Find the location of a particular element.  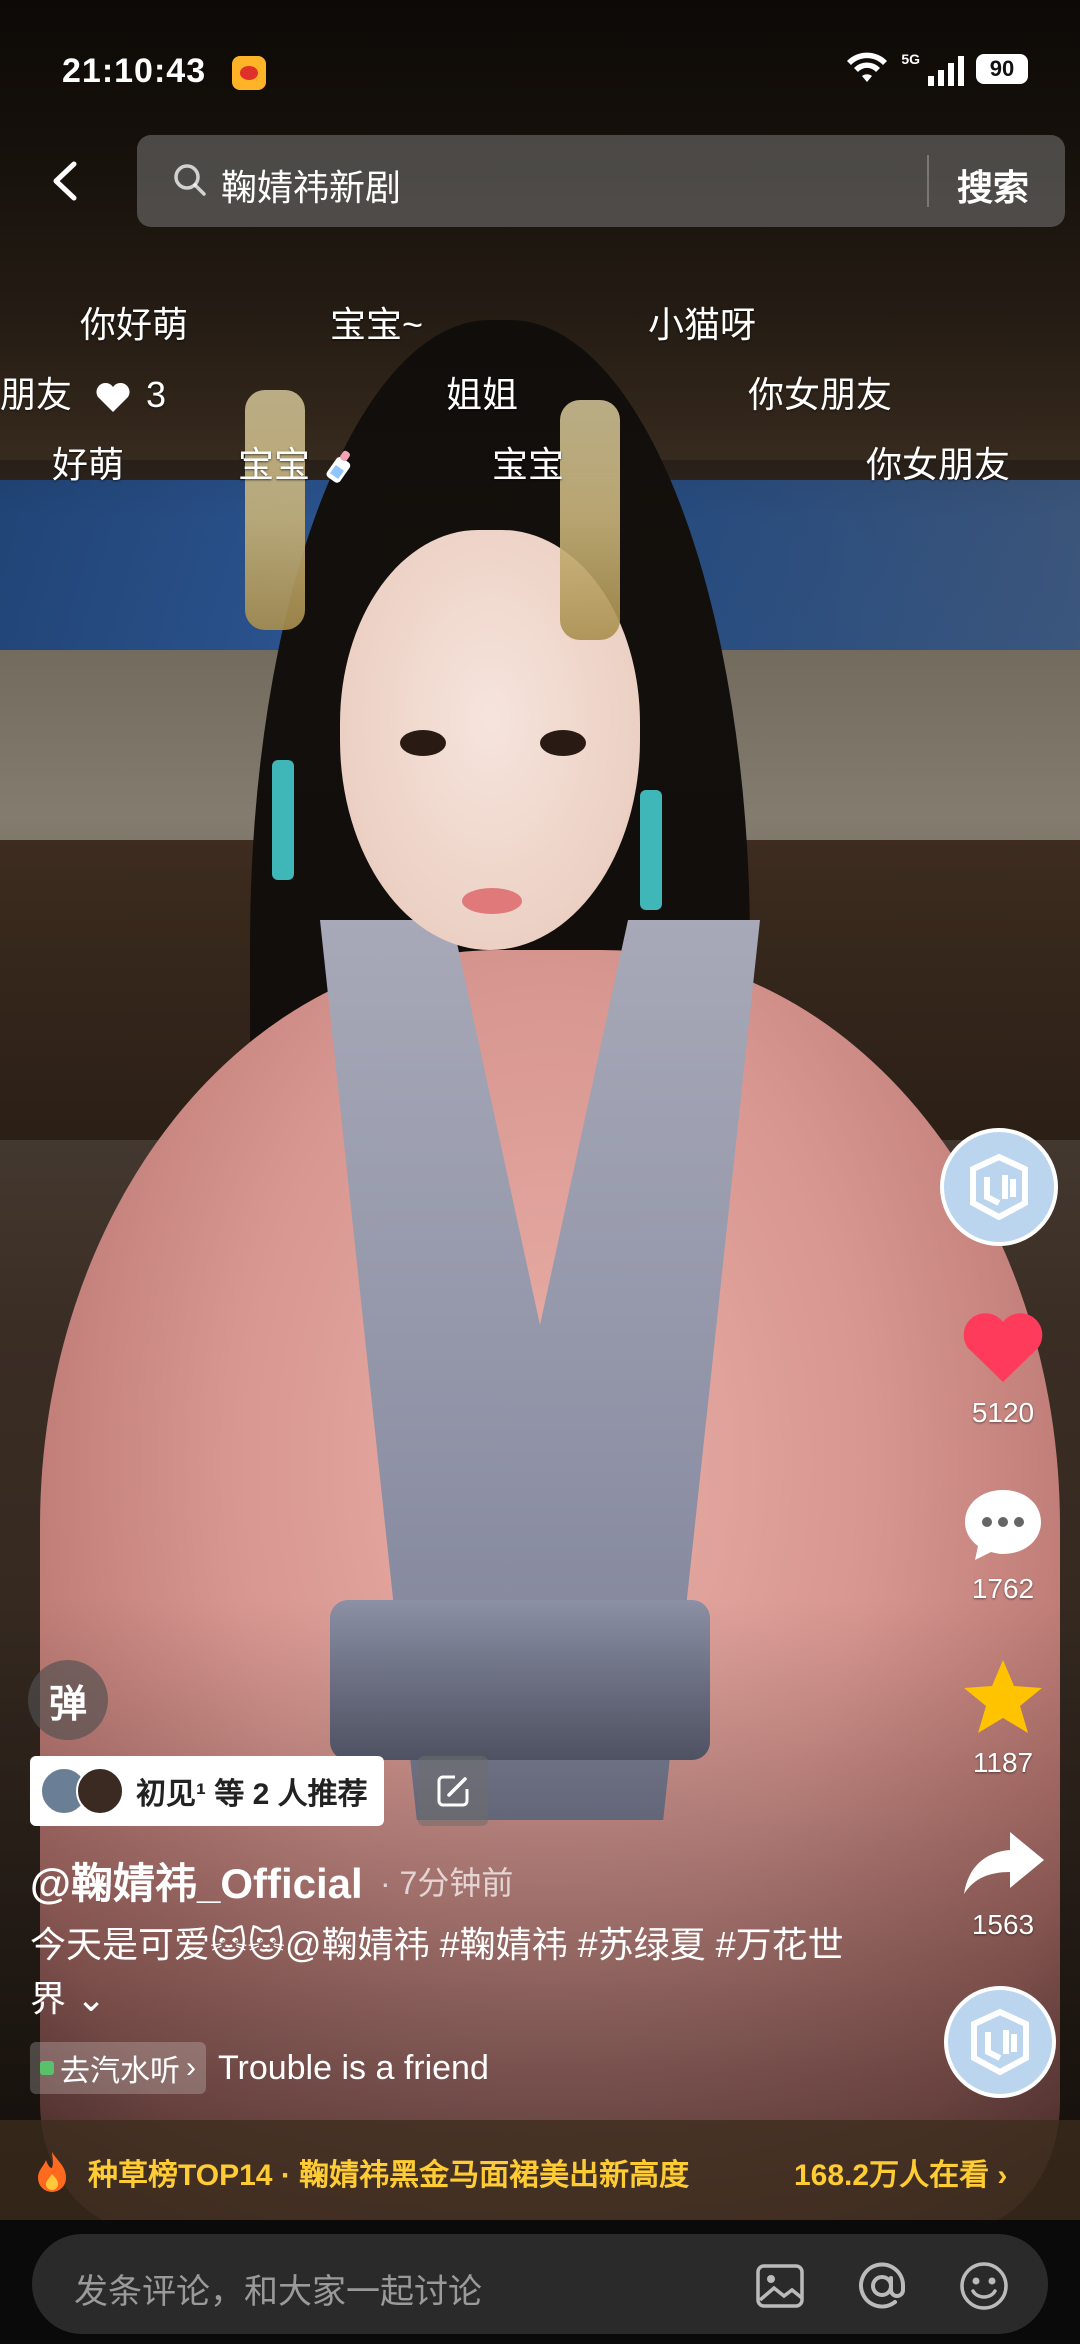

status-time: 21:10:43 is located at coordinates (134, 71).